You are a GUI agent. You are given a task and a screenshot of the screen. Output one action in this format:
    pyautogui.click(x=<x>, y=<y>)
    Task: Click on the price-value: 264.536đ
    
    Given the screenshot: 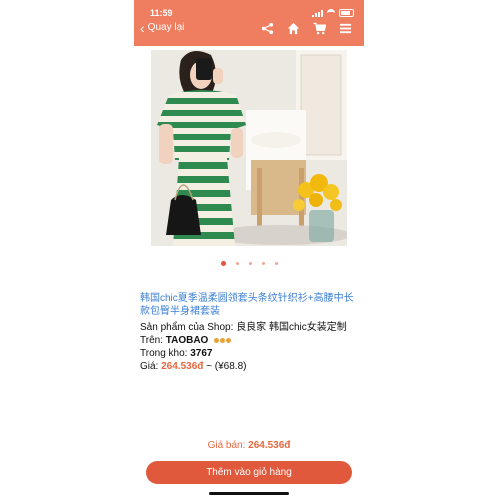 What is the action you would take?
    pyautogui.click(x=182, y=366)
    